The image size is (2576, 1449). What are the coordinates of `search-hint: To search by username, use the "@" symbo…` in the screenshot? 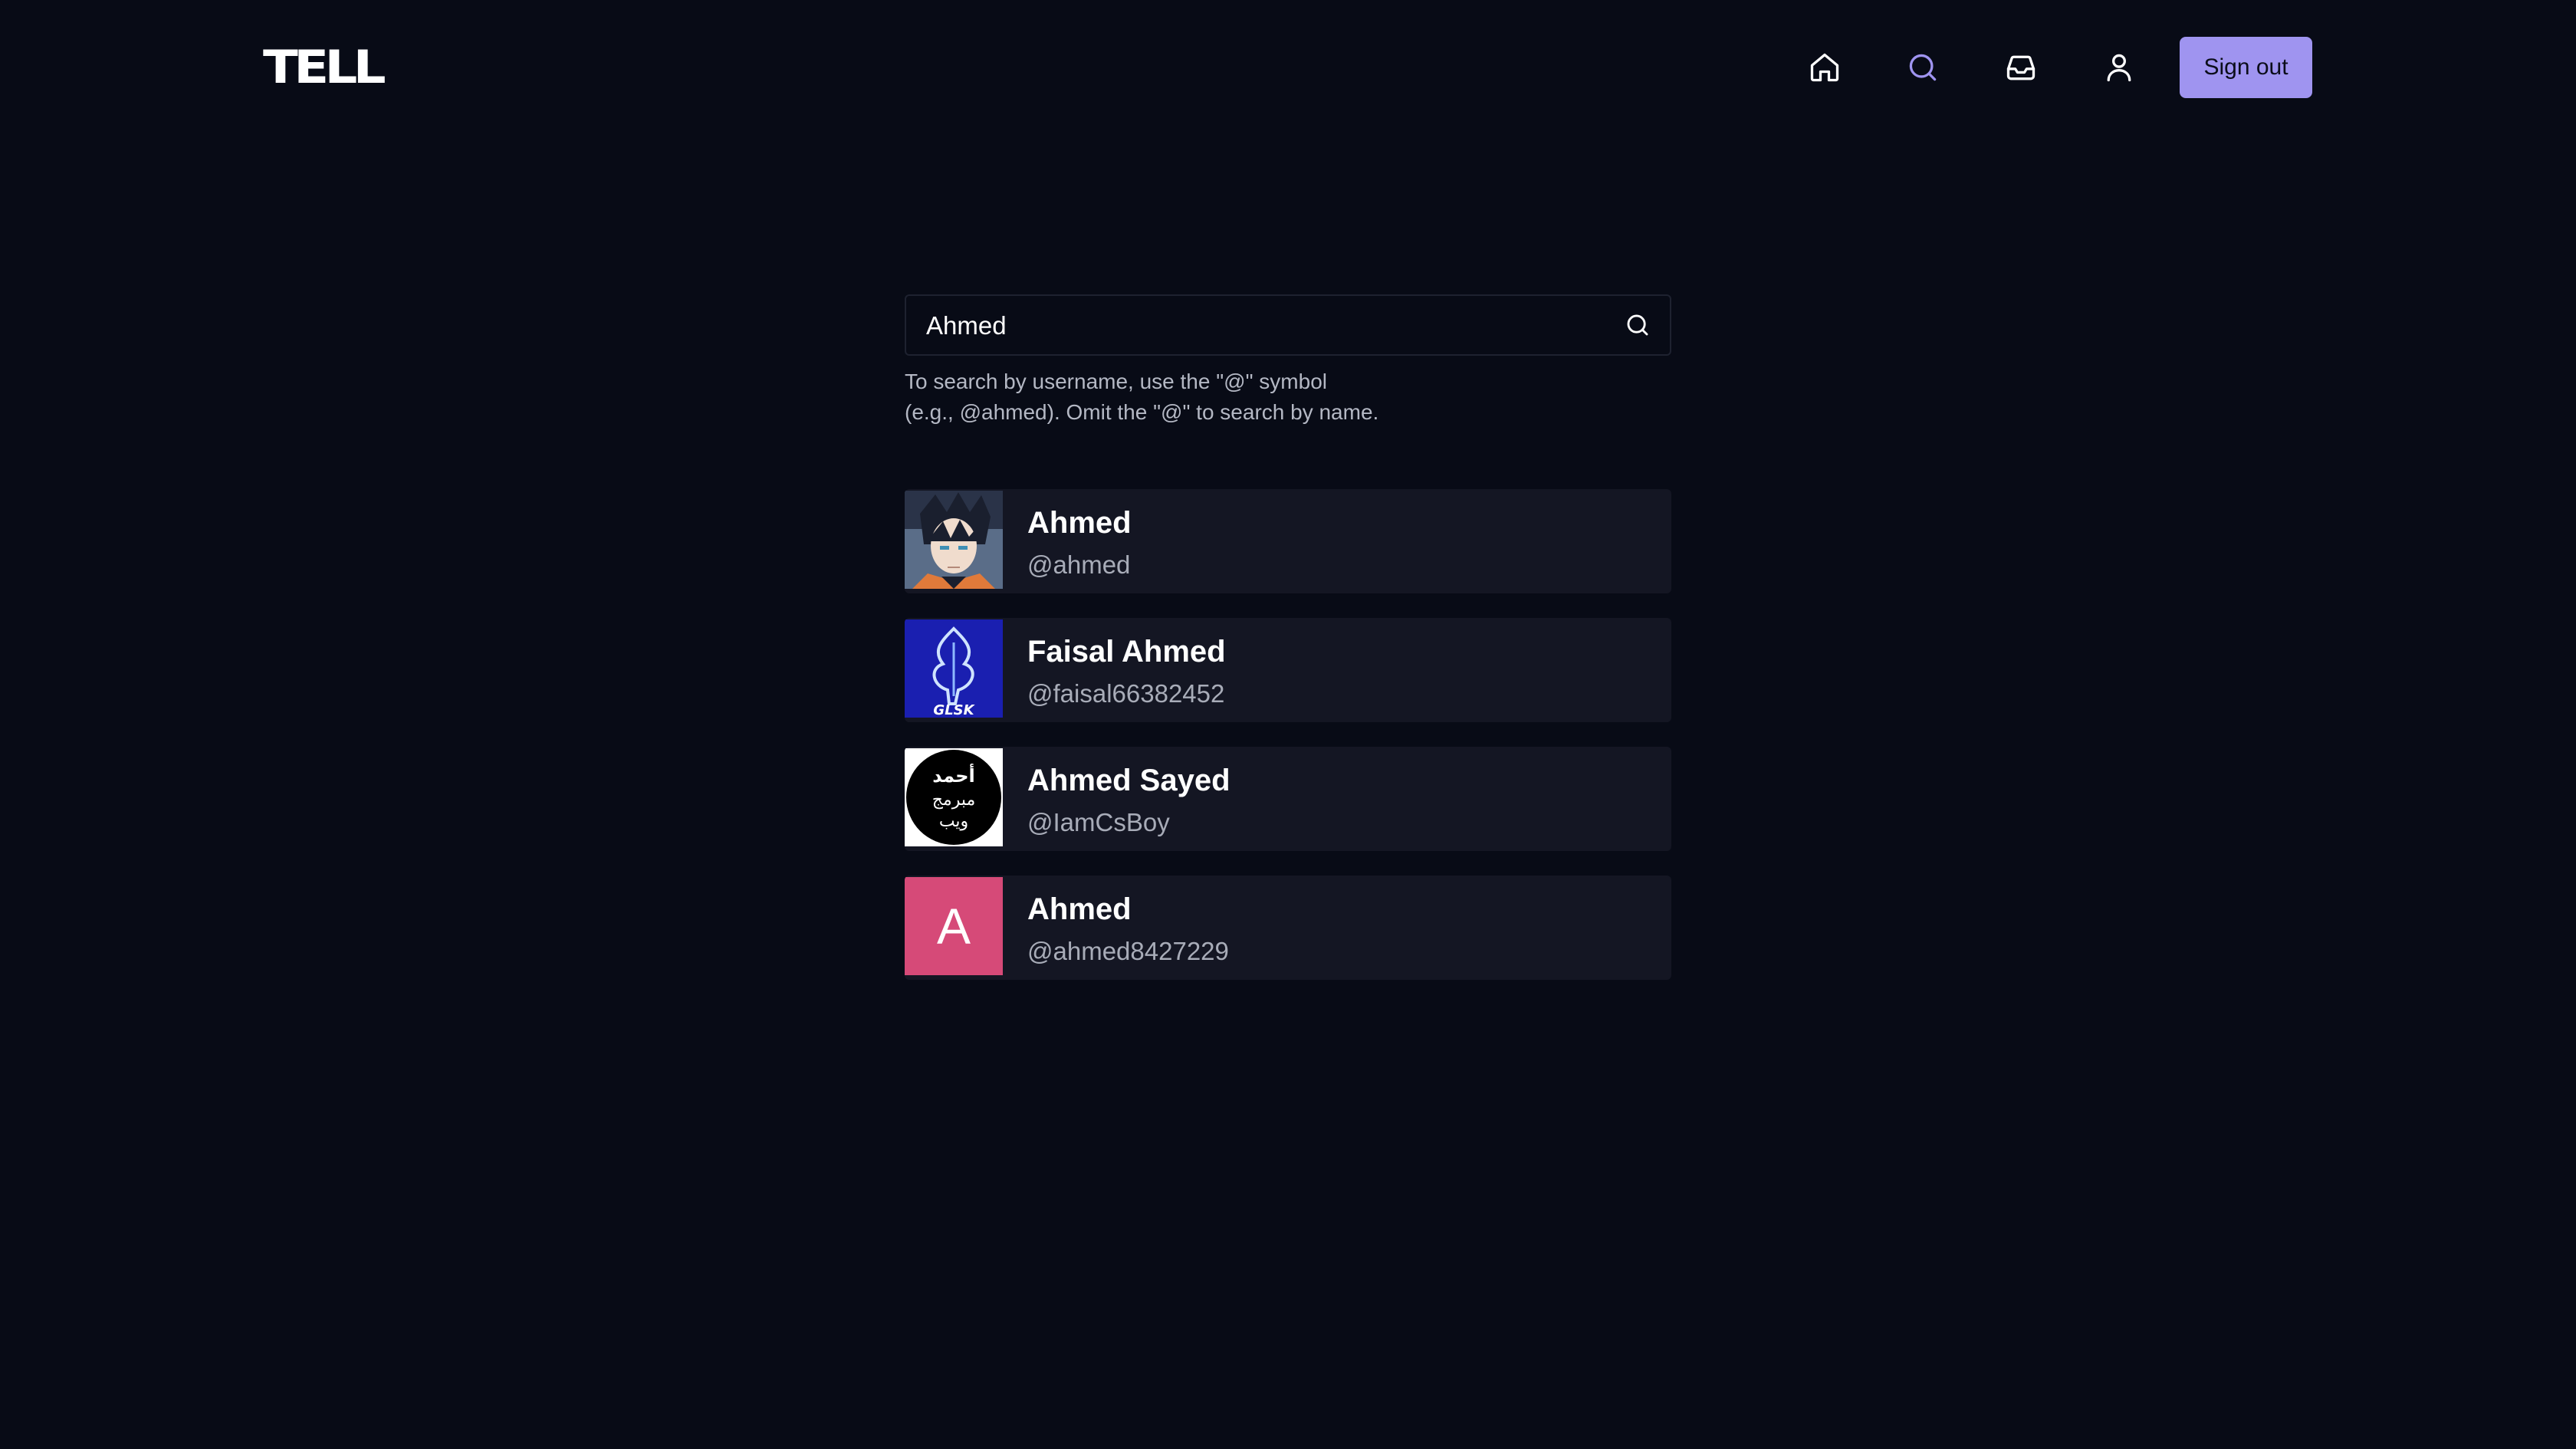 It's located at (1288, 397).